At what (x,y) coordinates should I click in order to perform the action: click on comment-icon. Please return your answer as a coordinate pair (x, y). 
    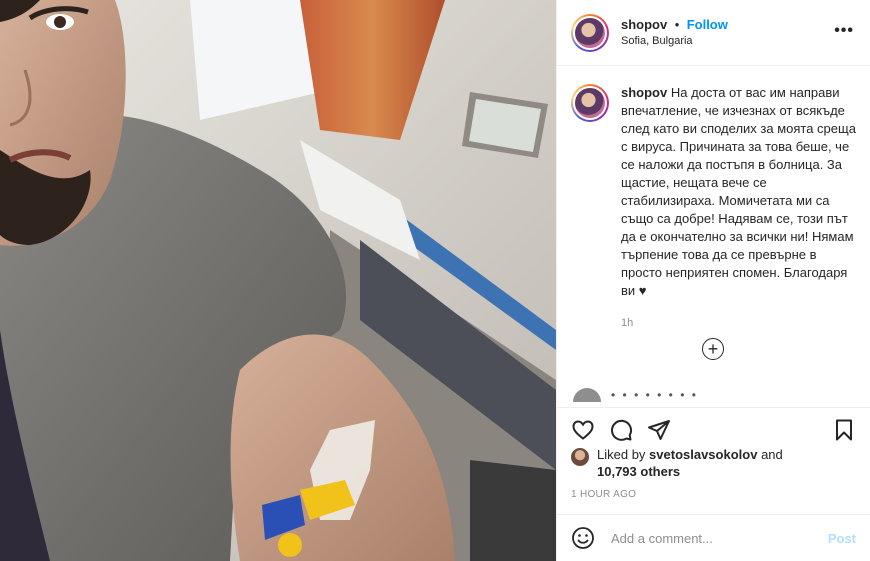
    Looking at the image, I should click on (621, 430).